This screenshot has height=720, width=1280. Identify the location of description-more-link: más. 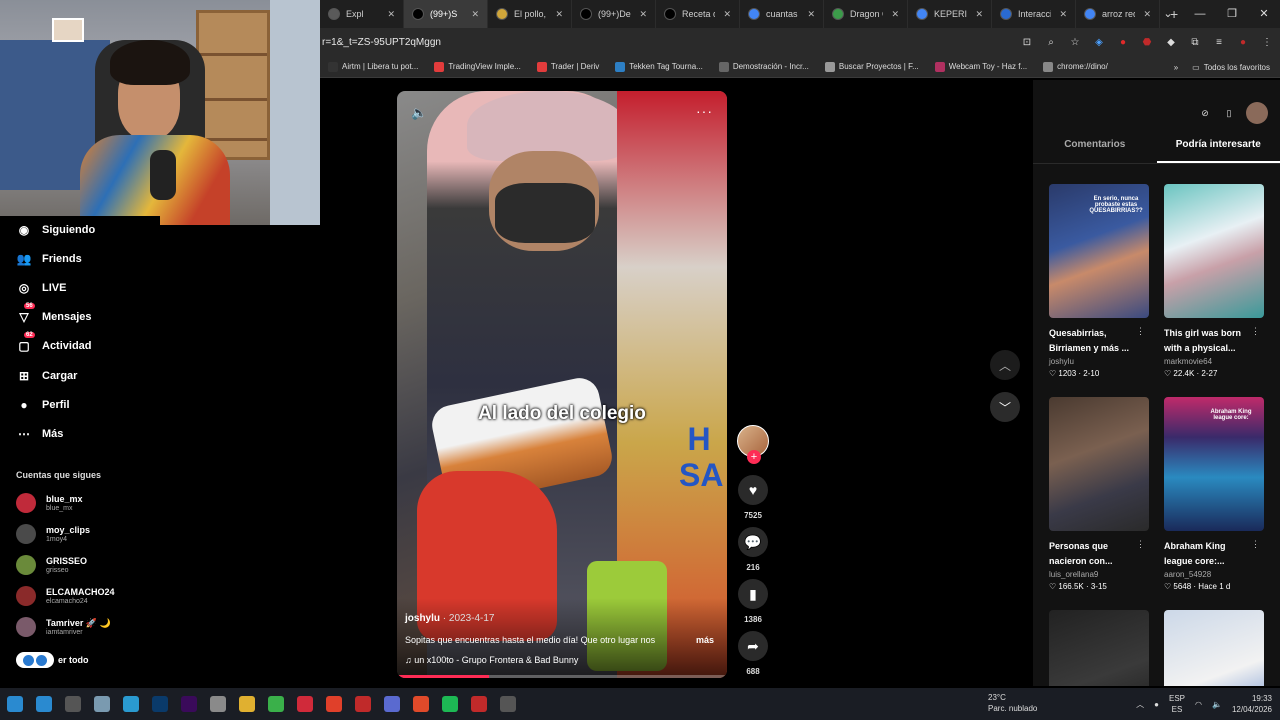
(705, 640).